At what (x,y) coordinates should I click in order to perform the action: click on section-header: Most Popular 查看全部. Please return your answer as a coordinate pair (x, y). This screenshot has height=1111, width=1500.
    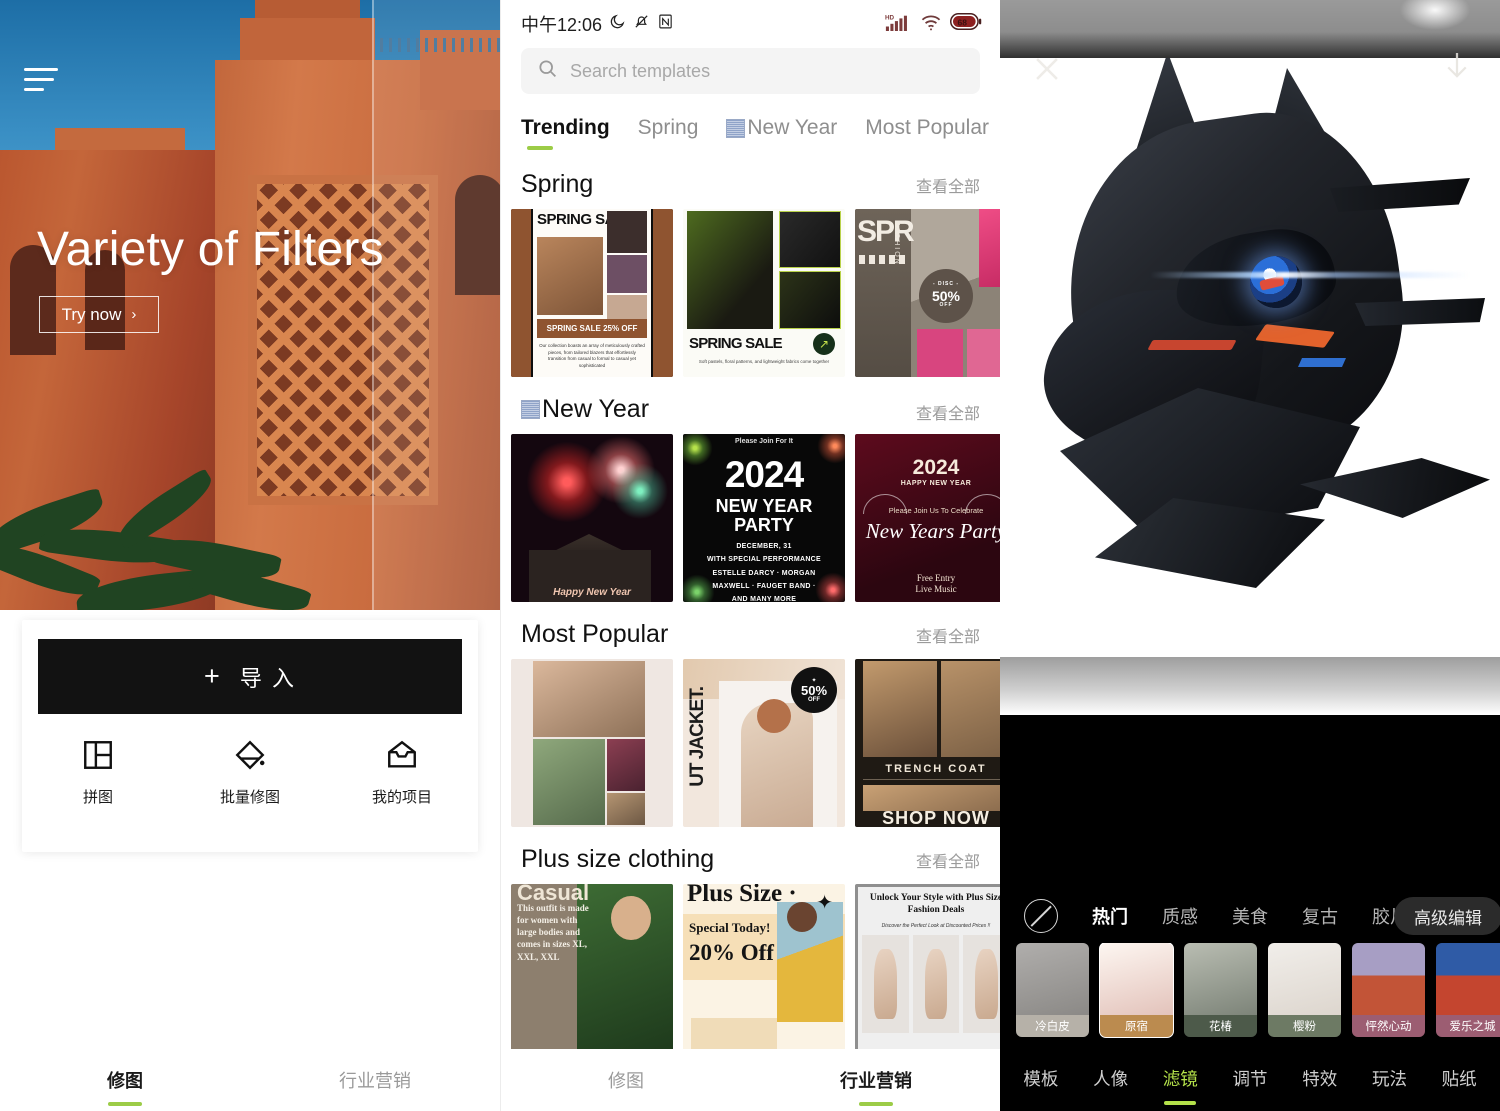
    Looking at the image, I should click on (750, 630).